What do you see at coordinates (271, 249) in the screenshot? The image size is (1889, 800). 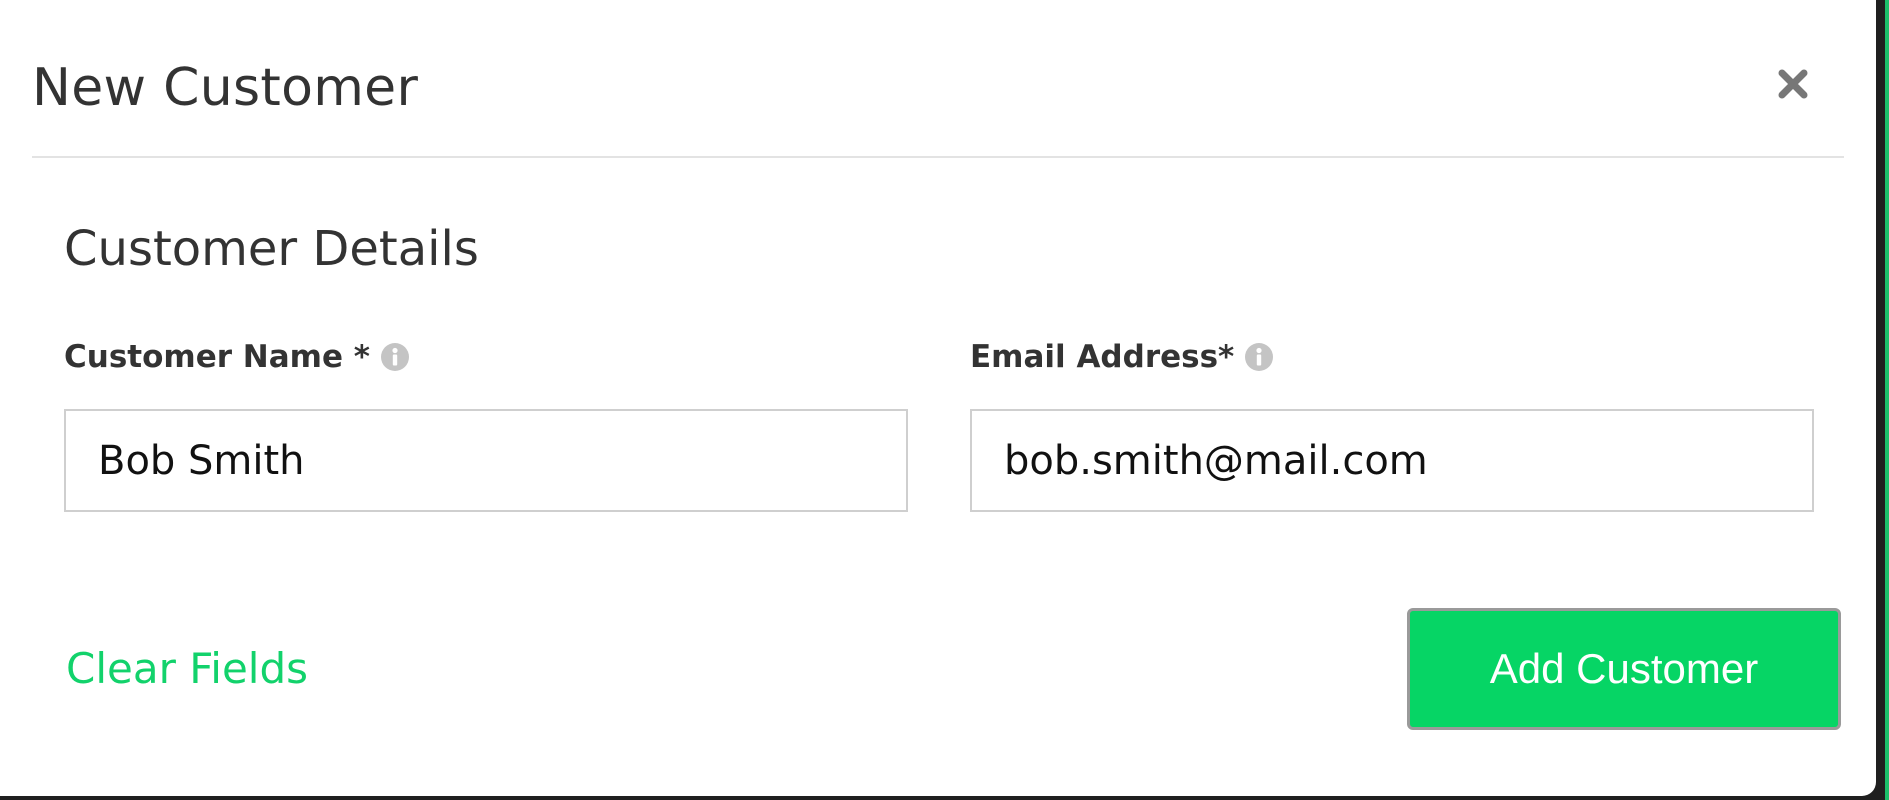 I see `section-title: Customer Details` at bounding box center [271, 249].